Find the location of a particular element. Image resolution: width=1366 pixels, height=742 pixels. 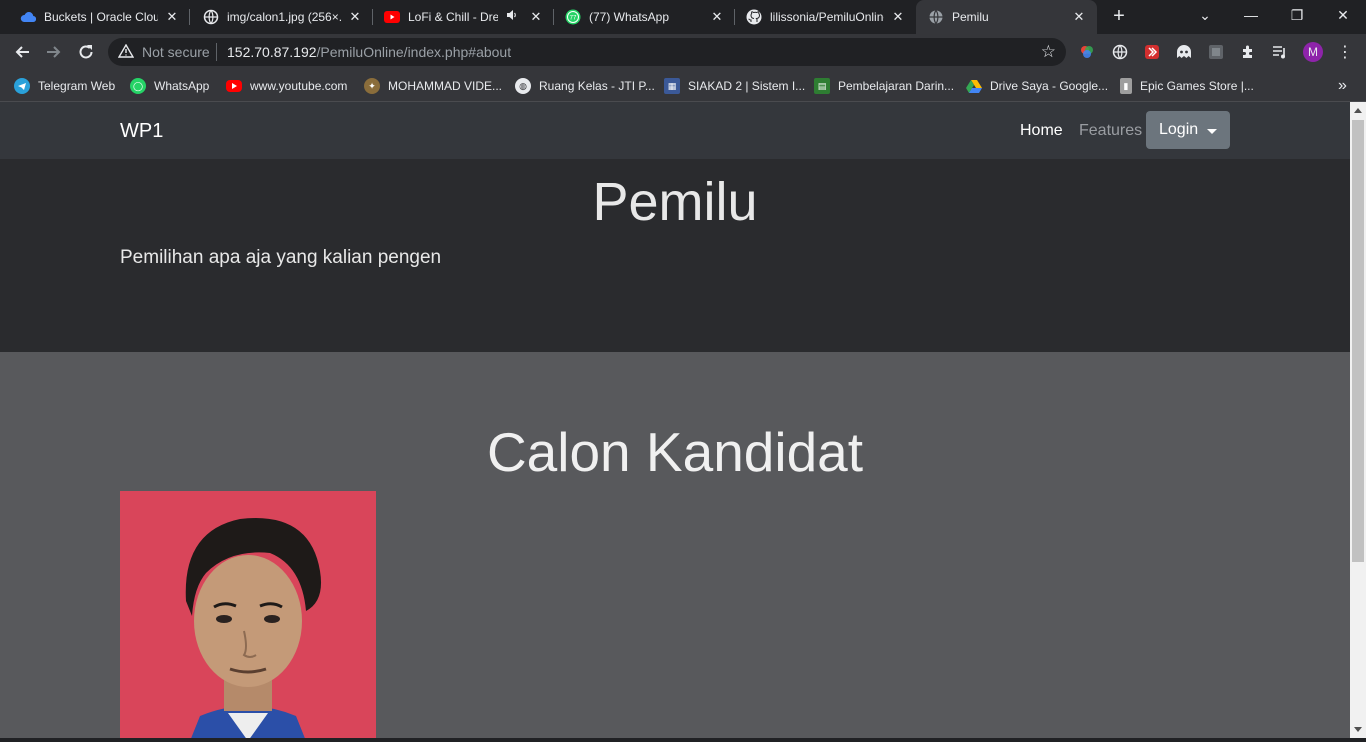

restore-button: ❐ is located at coordinates (1297, 16).